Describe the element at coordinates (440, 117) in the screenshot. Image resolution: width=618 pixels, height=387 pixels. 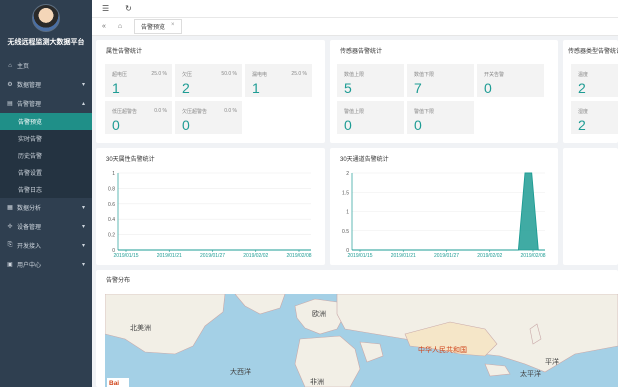
I see `stat-tile: 警值下限 0` at that location.